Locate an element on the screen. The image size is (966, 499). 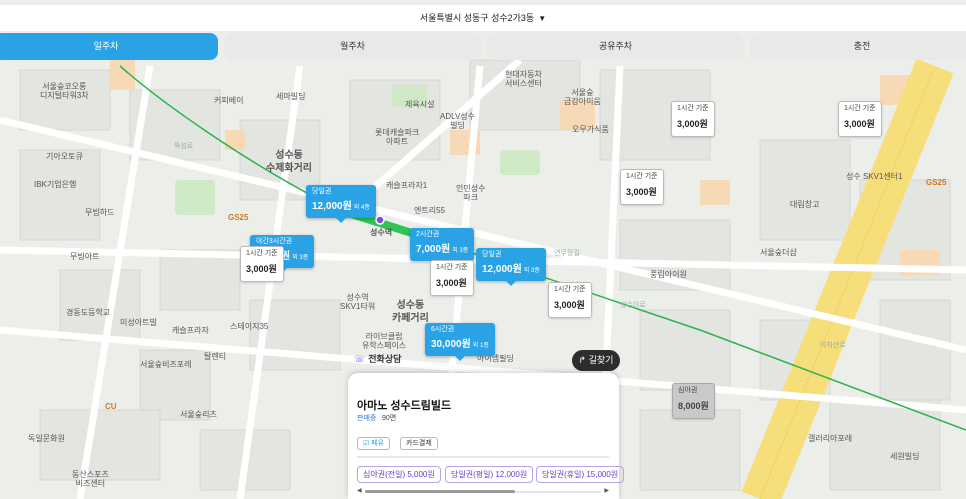
feature-chip: ☑ 페유 is located at coordinates (374, 443).